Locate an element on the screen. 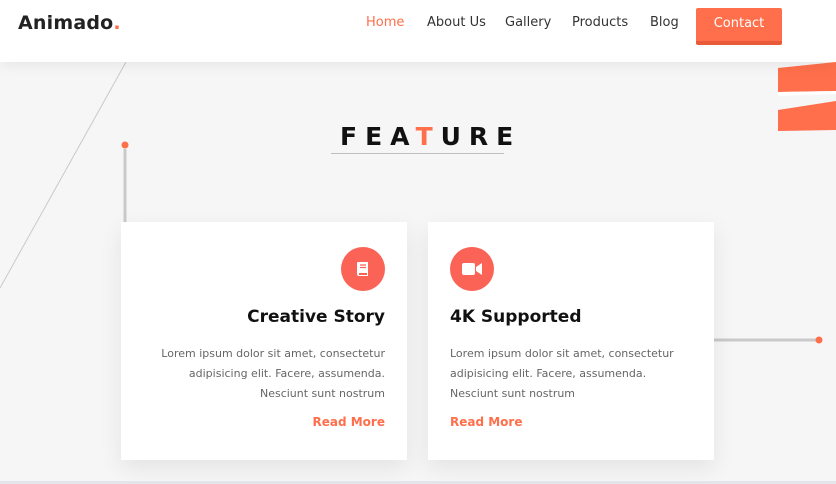 This screenshot has width=836, height=484. brand-name: Animado is located at coordinates (66, 23).